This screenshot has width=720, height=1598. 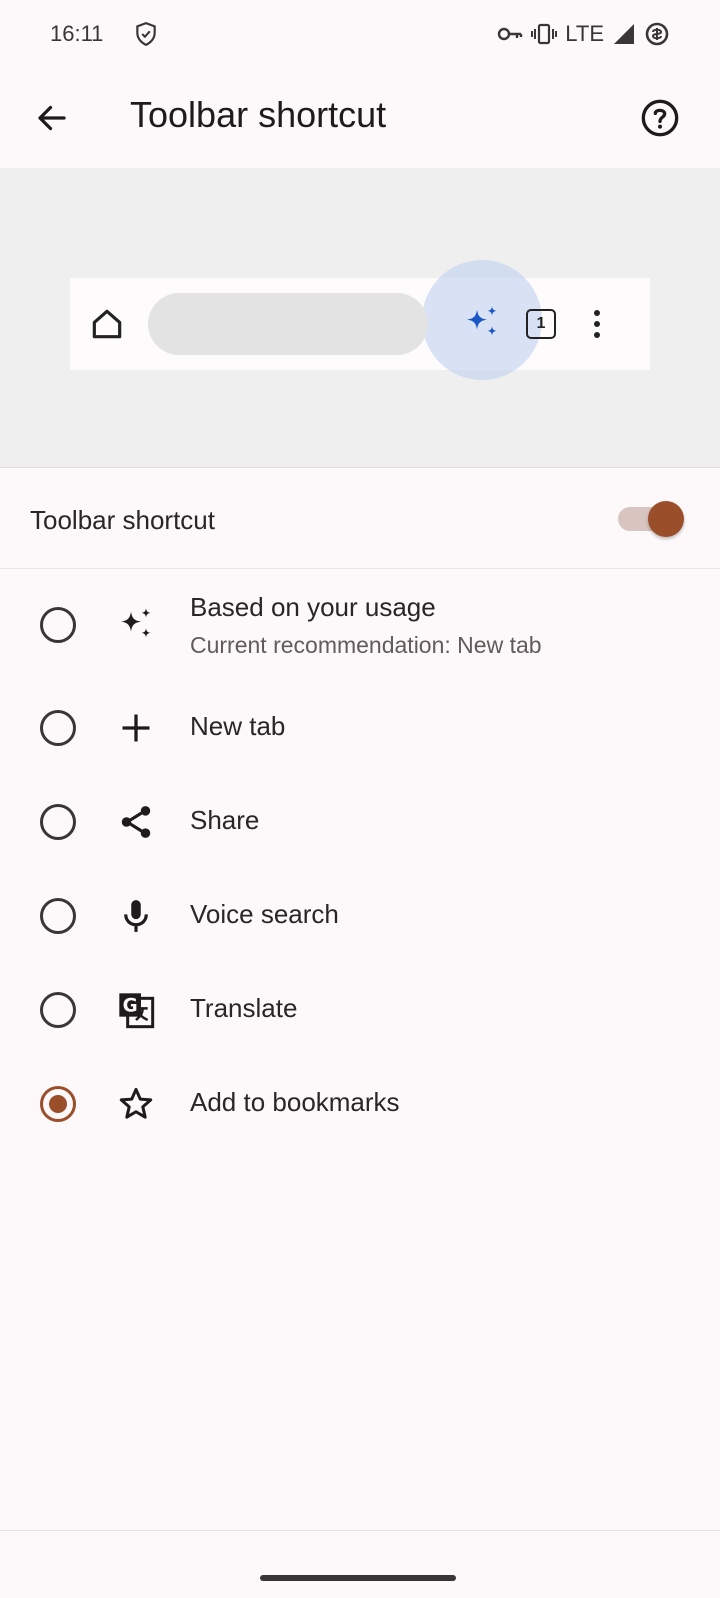 What do you see at coordinates (360, 34) in the screenshot?
I see `status-bar: 16:11 LTE` at bounding box center [360, 34].